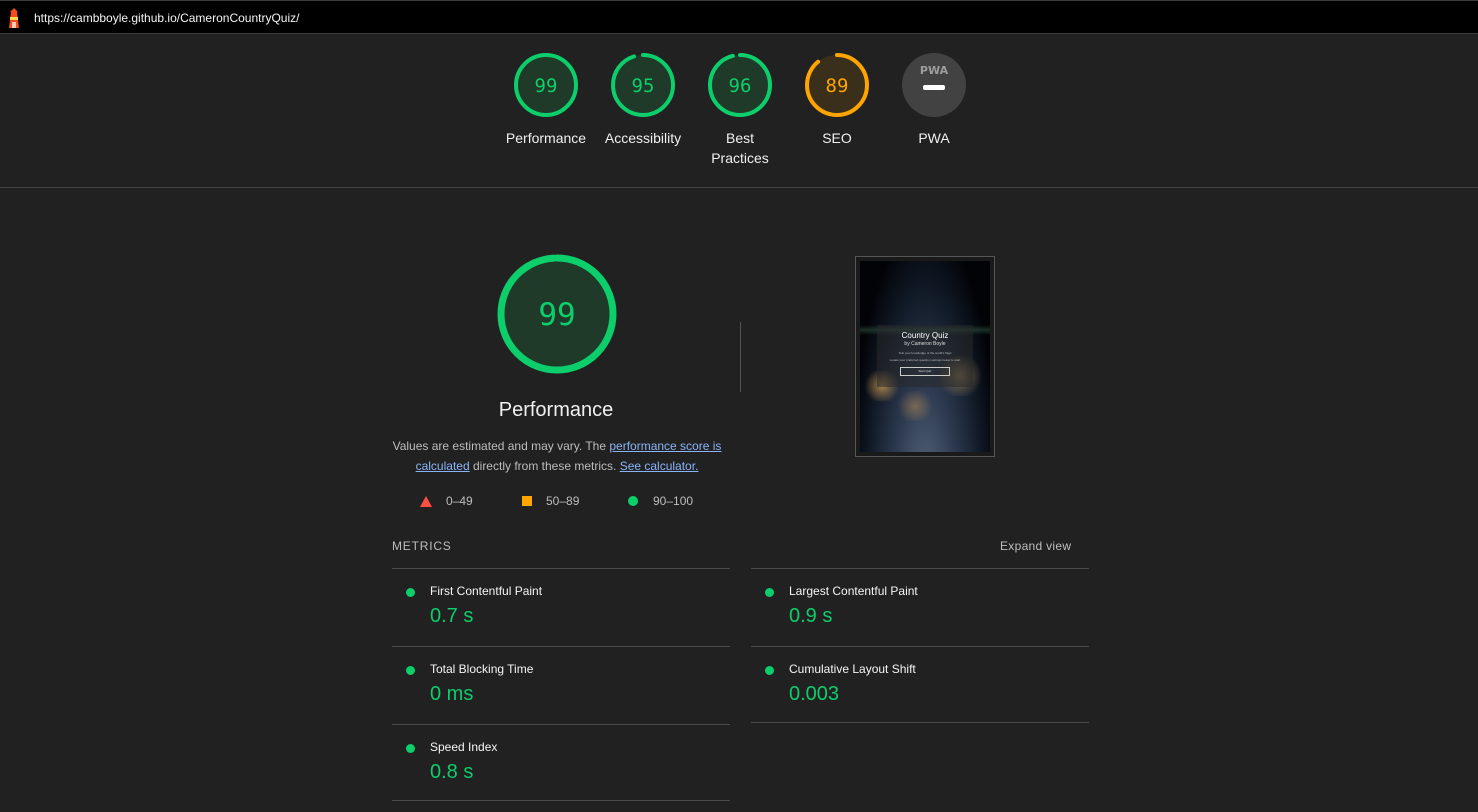 The height and width of the screenshot is (812, 1478). I want to click on performance-title: Performance, so click(556, 410).